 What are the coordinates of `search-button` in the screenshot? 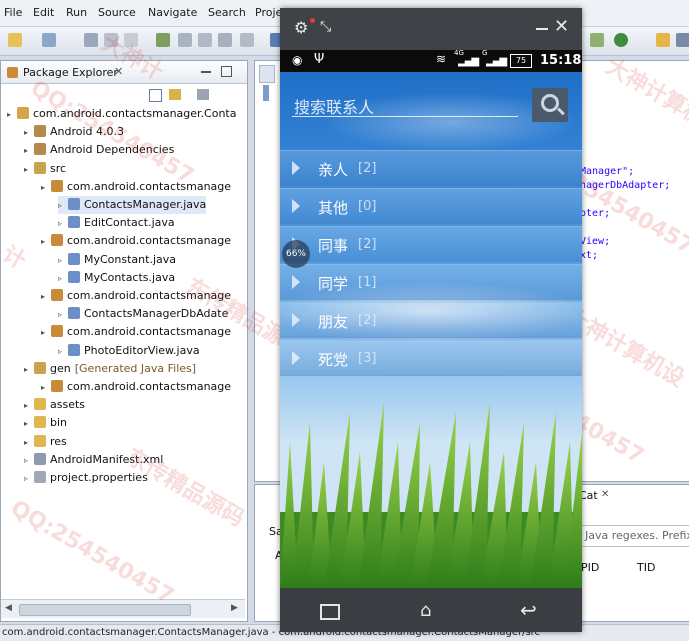 It's located at (550, 105).